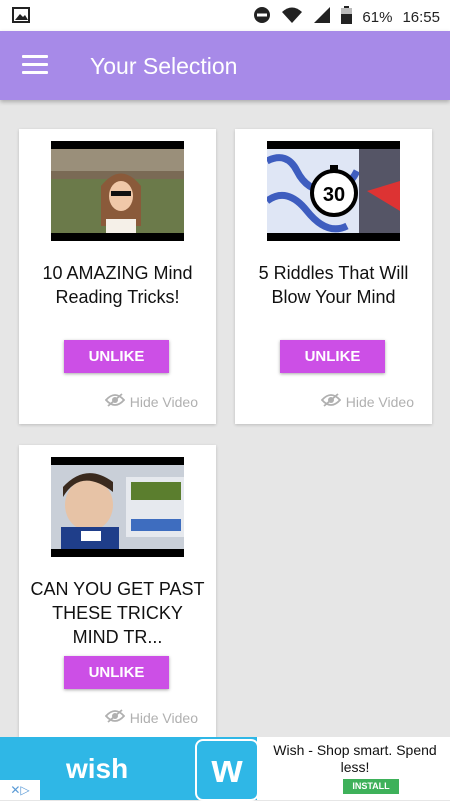 The image size is (450, 801). What do you see at coordinates (262, 17) in the screenshot?
I see `dnd-icon` at bounding box center [262, 17].